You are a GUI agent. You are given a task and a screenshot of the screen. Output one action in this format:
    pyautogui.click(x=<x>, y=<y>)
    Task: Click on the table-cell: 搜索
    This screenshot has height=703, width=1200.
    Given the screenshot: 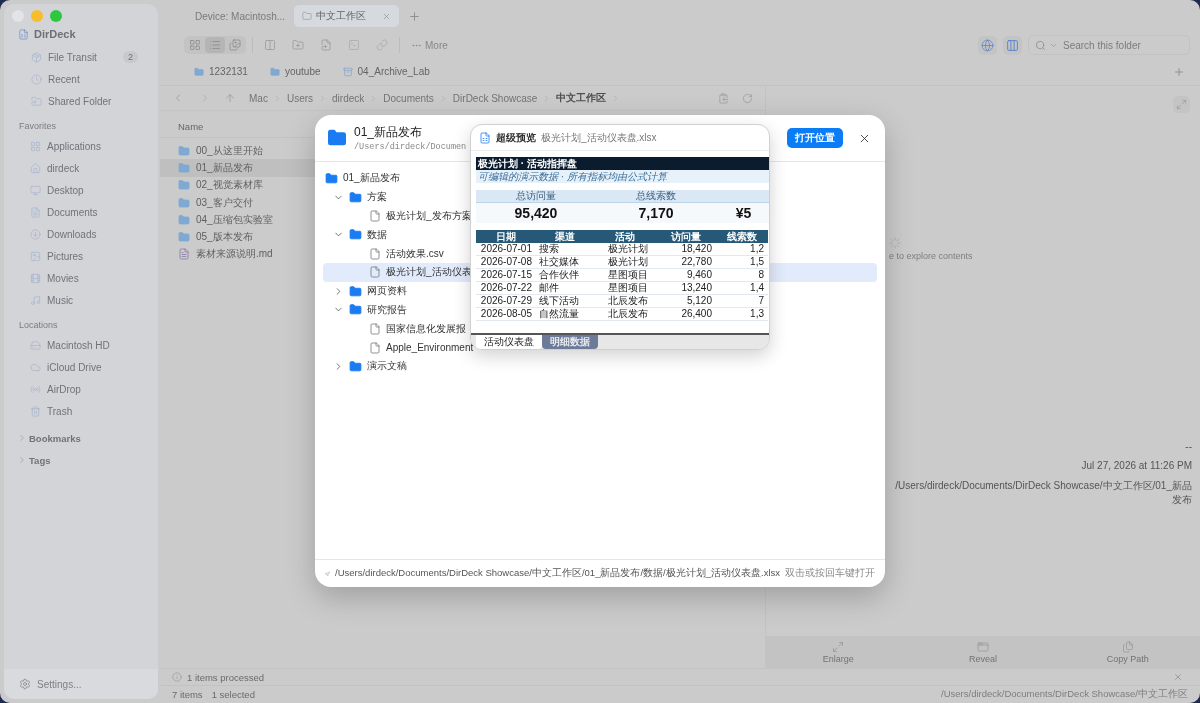 What is the action you would take?
    pyautogui.click(x=565, y=249)
    